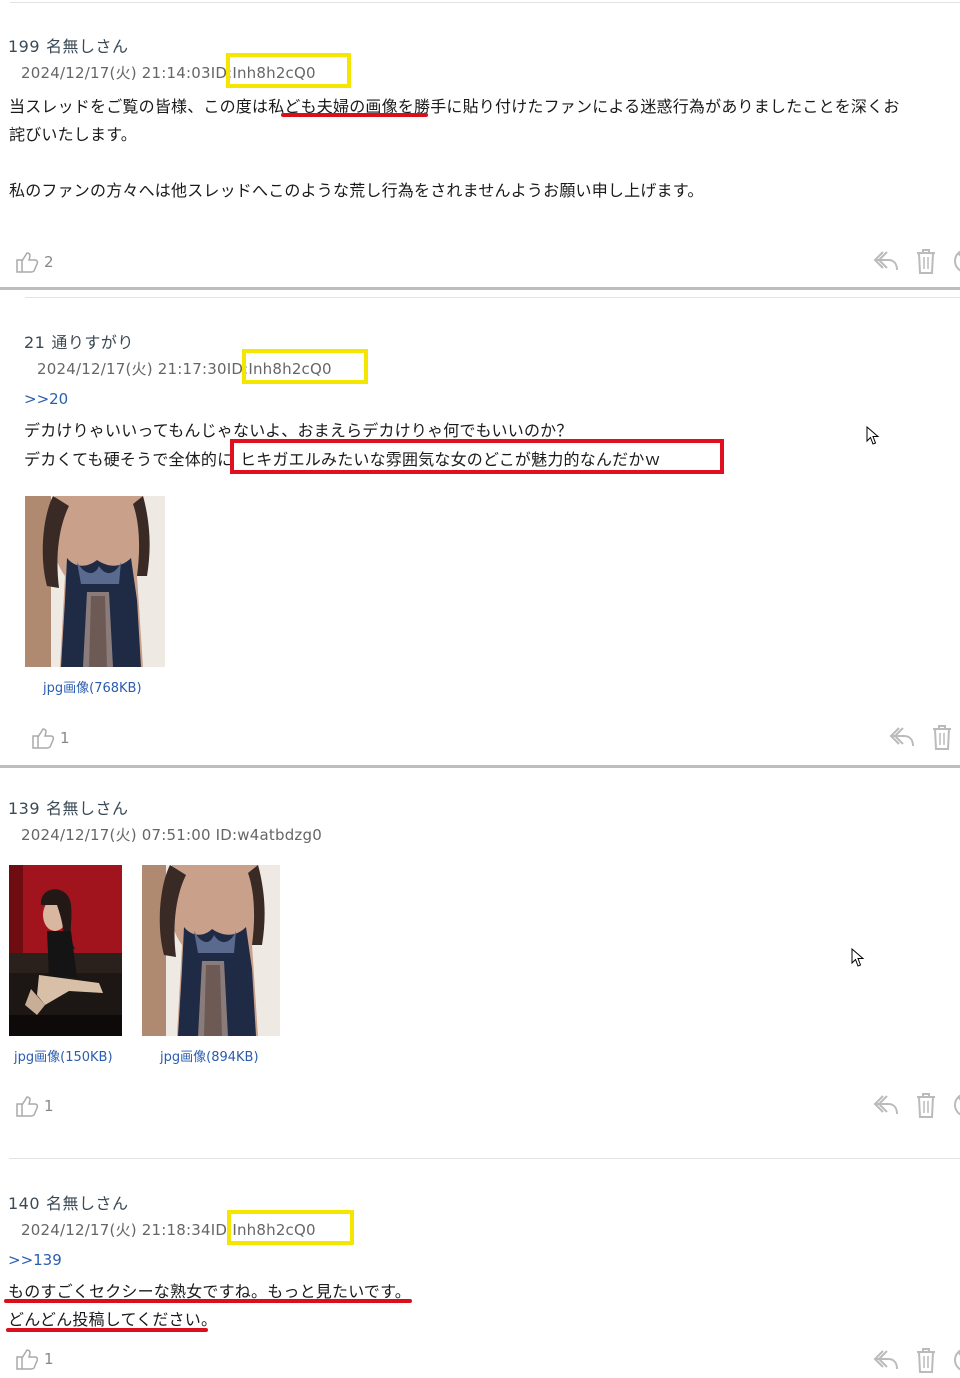 The height and width of the screenshot is (1378, 960). Describe the element at coordinates (35, 1260) in the screenshot. I see `reply-anchor-link: >>139` at that location.